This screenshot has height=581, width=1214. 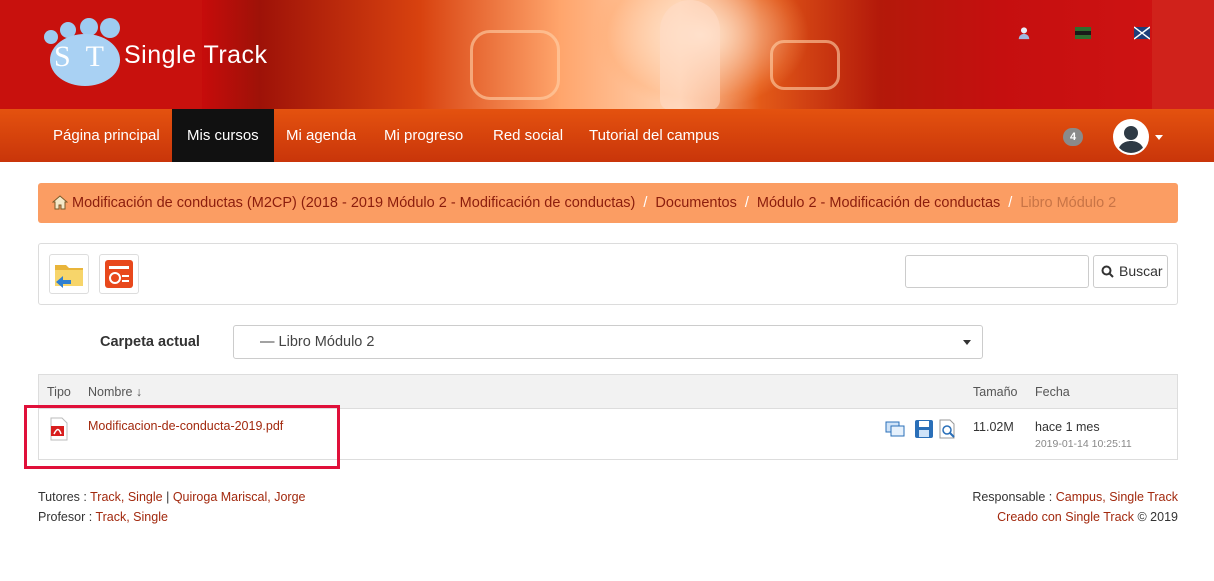 I want to click on user-menu-caret-icon, so click(x=1159, y=137).